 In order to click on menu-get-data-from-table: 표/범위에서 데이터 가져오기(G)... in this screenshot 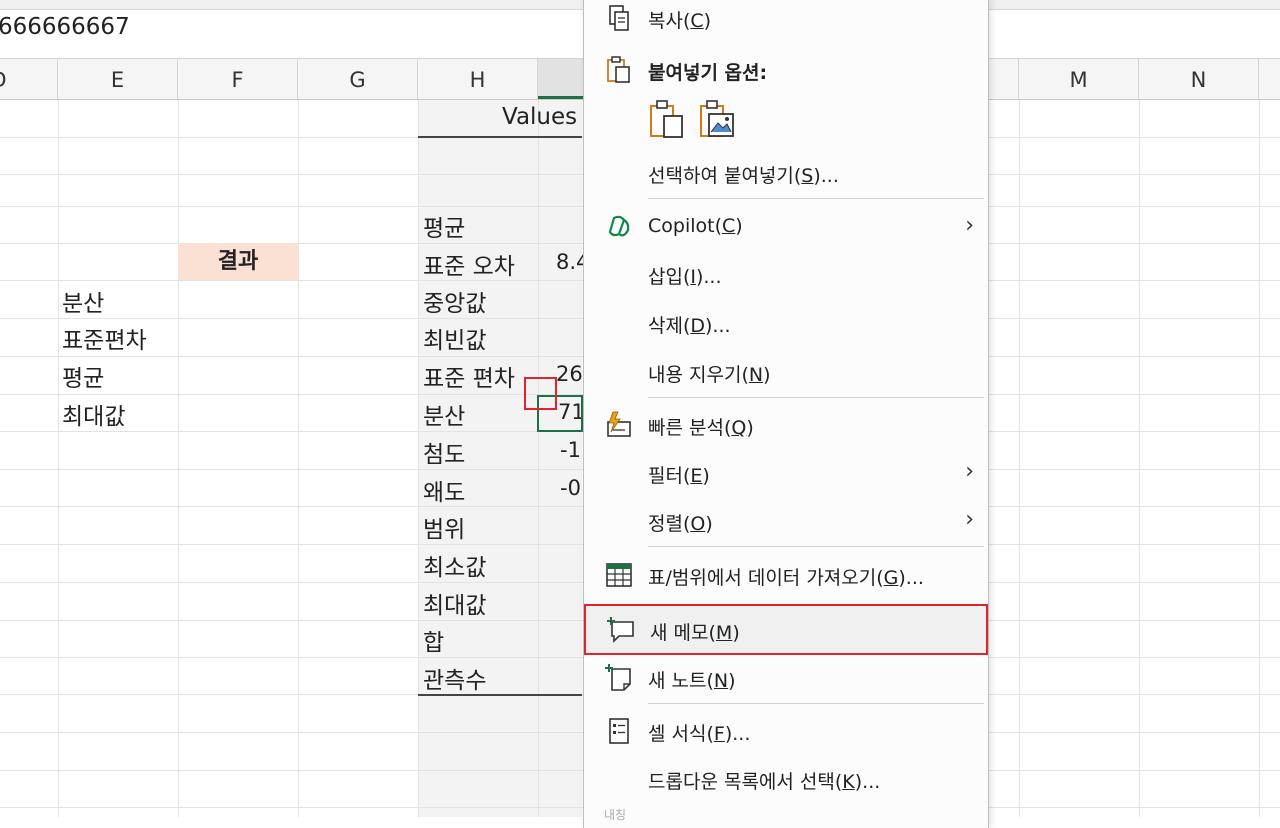, I will do `click(786, 575)`.